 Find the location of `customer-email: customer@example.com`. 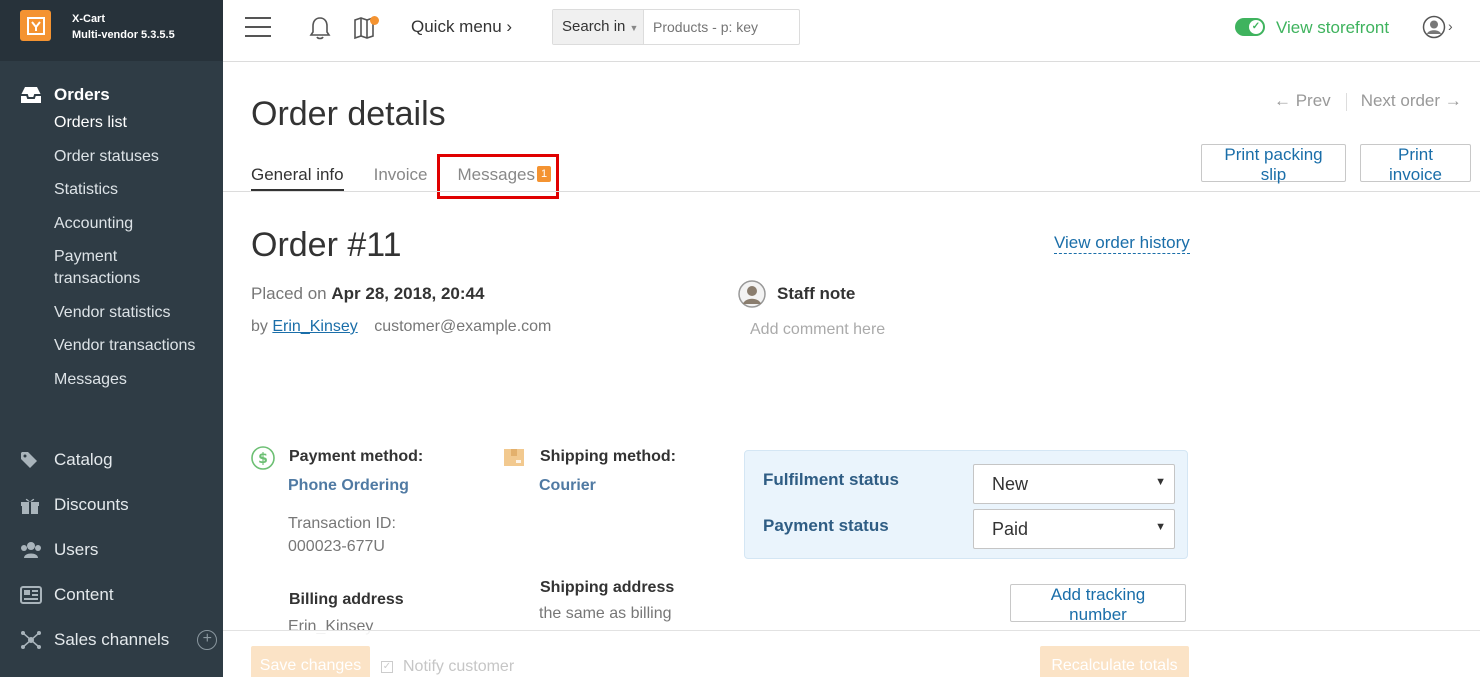

customer-email: customer@example.com is located at coordinates (463, 326).